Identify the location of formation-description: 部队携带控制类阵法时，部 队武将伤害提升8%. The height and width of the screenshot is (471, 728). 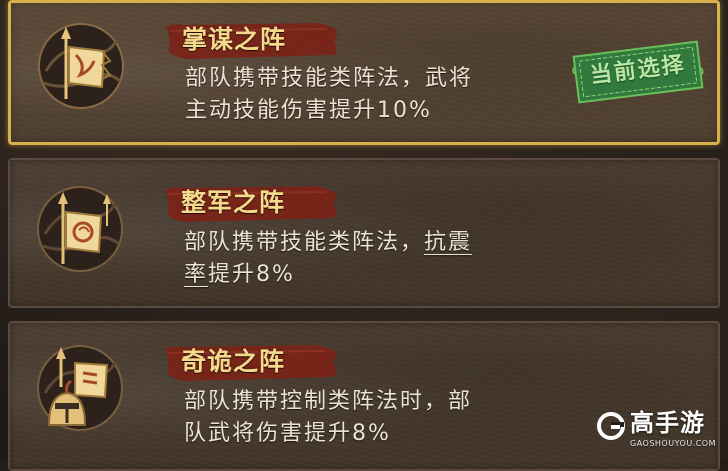
(379, 418).